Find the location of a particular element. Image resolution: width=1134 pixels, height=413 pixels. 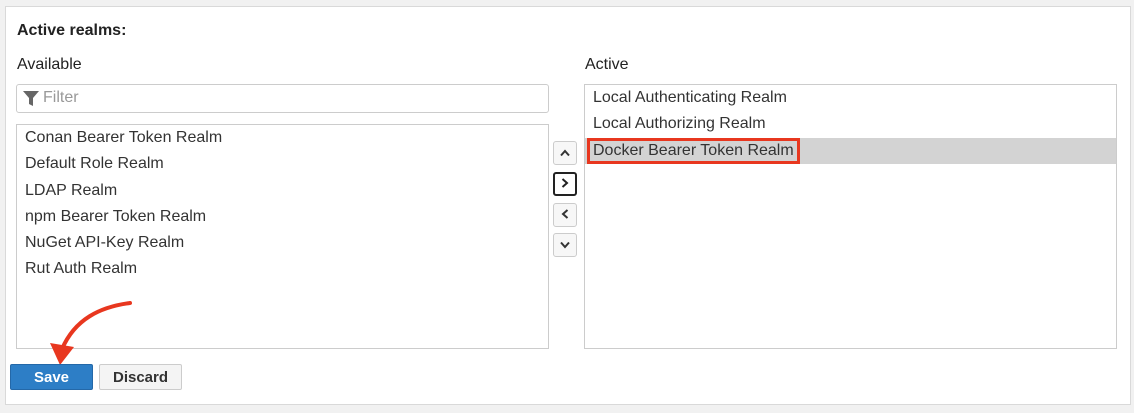

chevron-up-icon is located at coordinates (565, 153).